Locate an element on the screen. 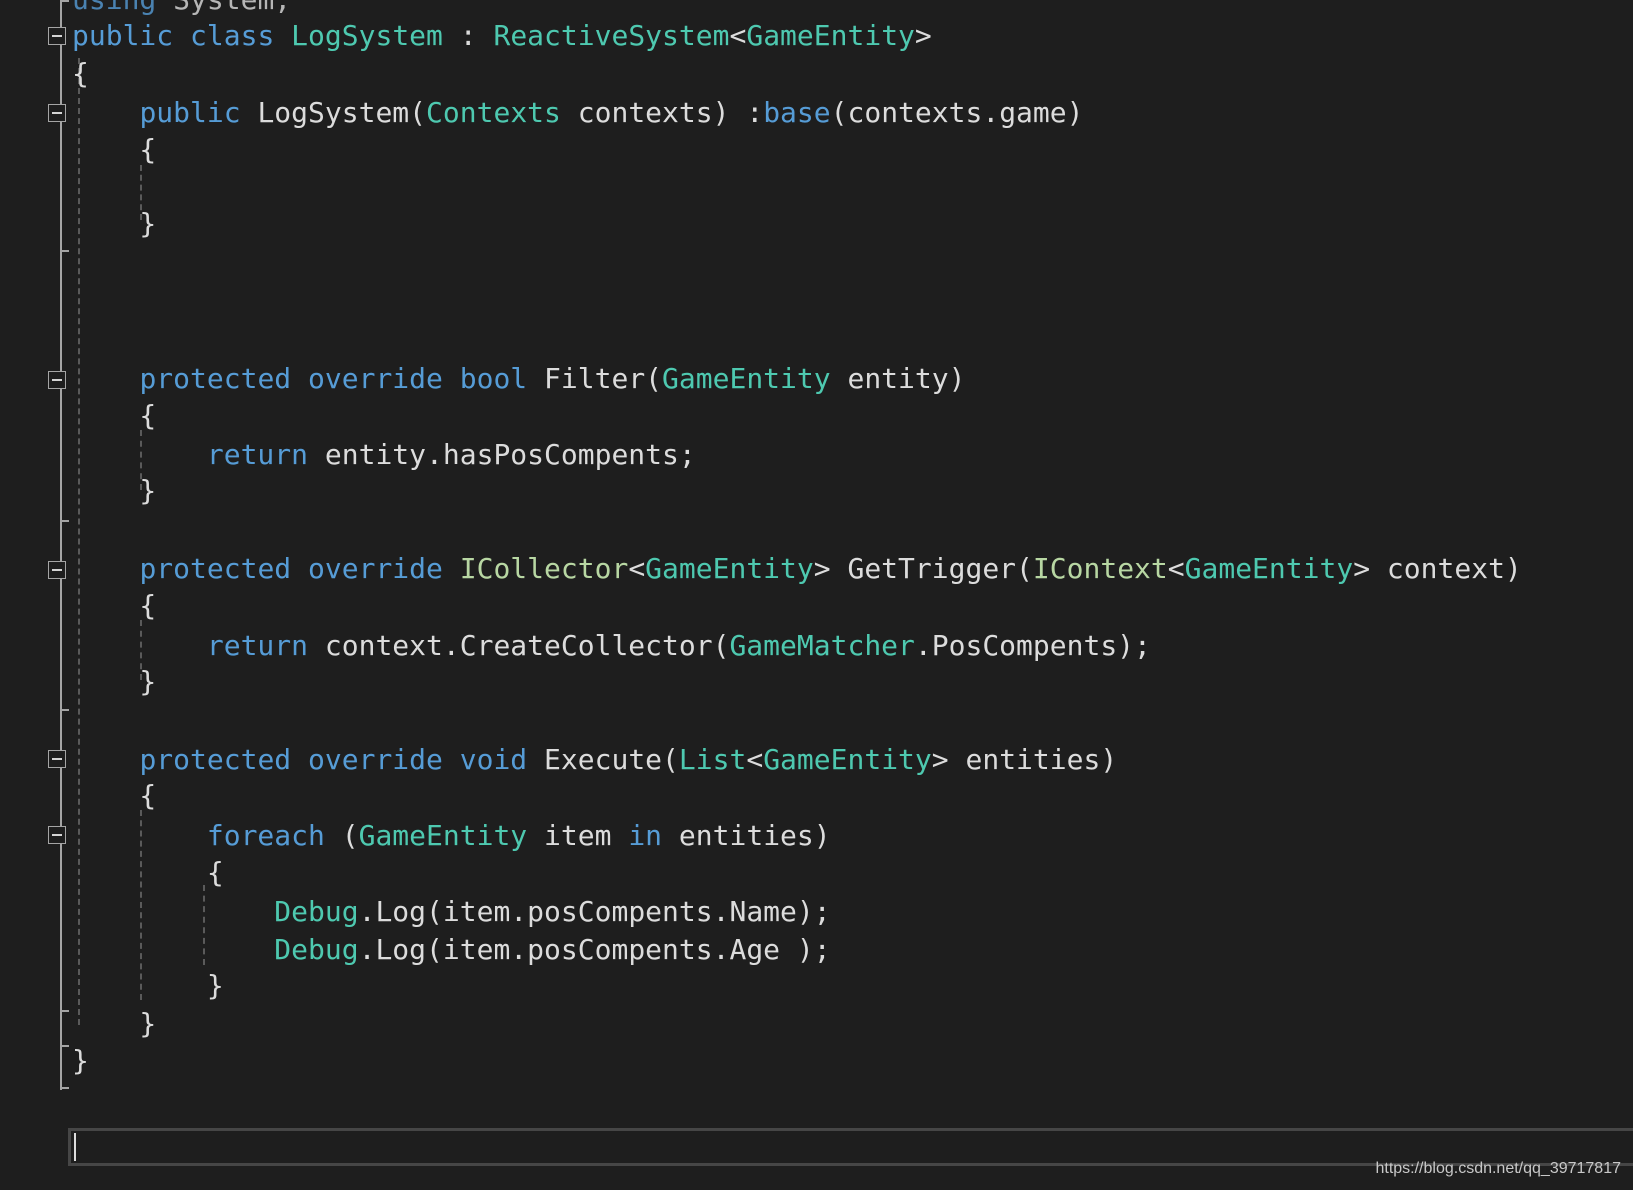  code-token: System; is located at coordinates (223, 8).